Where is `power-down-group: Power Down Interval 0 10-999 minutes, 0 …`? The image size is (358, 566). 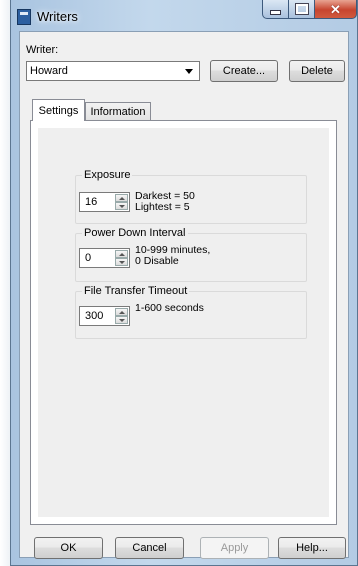 power-down-group: Power Down Interval 0 10-999 minutes, 0 … is located at coordinates (191, 254).